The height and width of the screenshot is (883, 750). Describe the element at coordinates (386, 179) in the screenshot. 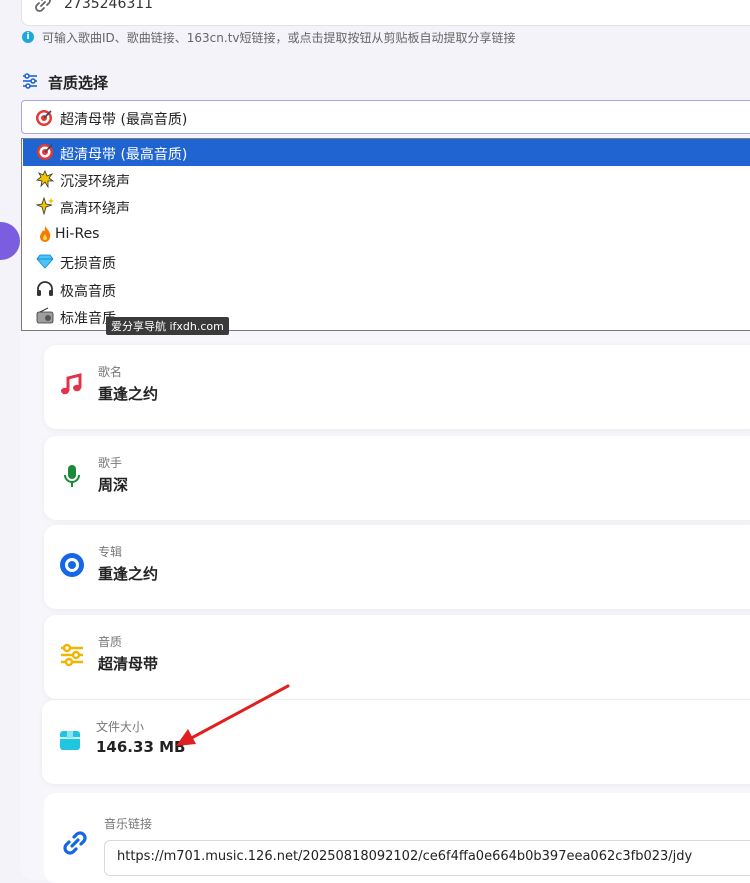

I see `quality-option-immersive: 沉浸环绕声` at that location.